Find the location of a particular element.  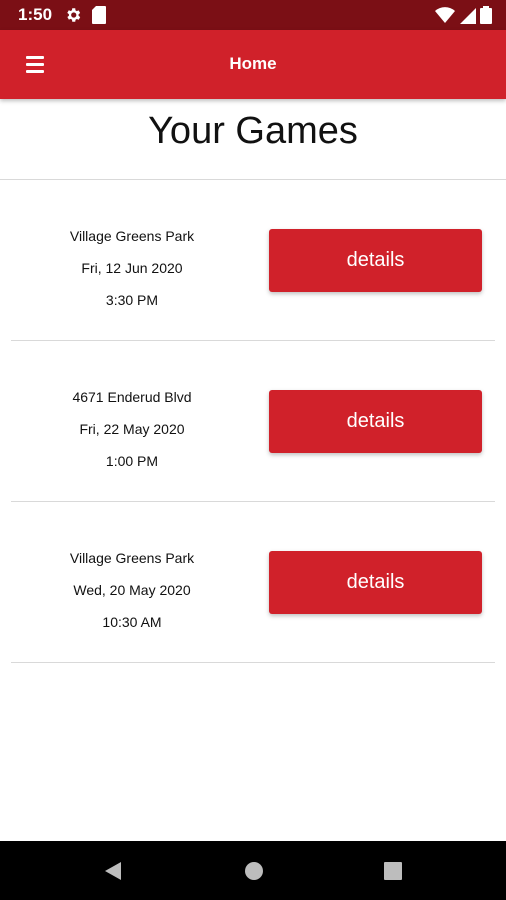

gear-icon is located at coordinates (74, 15).